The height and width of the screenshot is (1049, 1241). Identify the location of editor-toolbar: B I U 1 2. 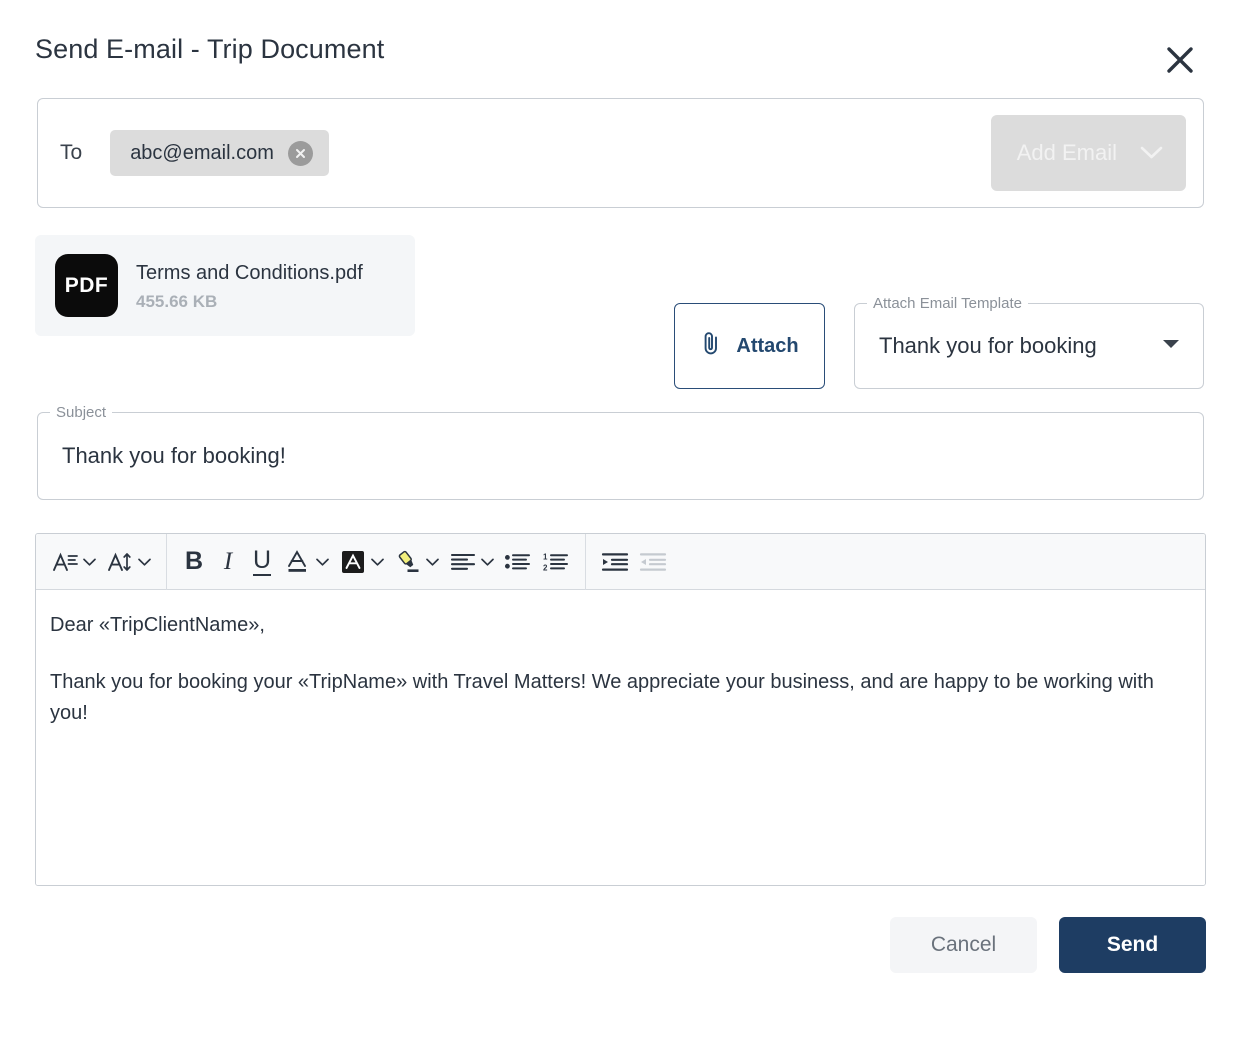
(620, 562).